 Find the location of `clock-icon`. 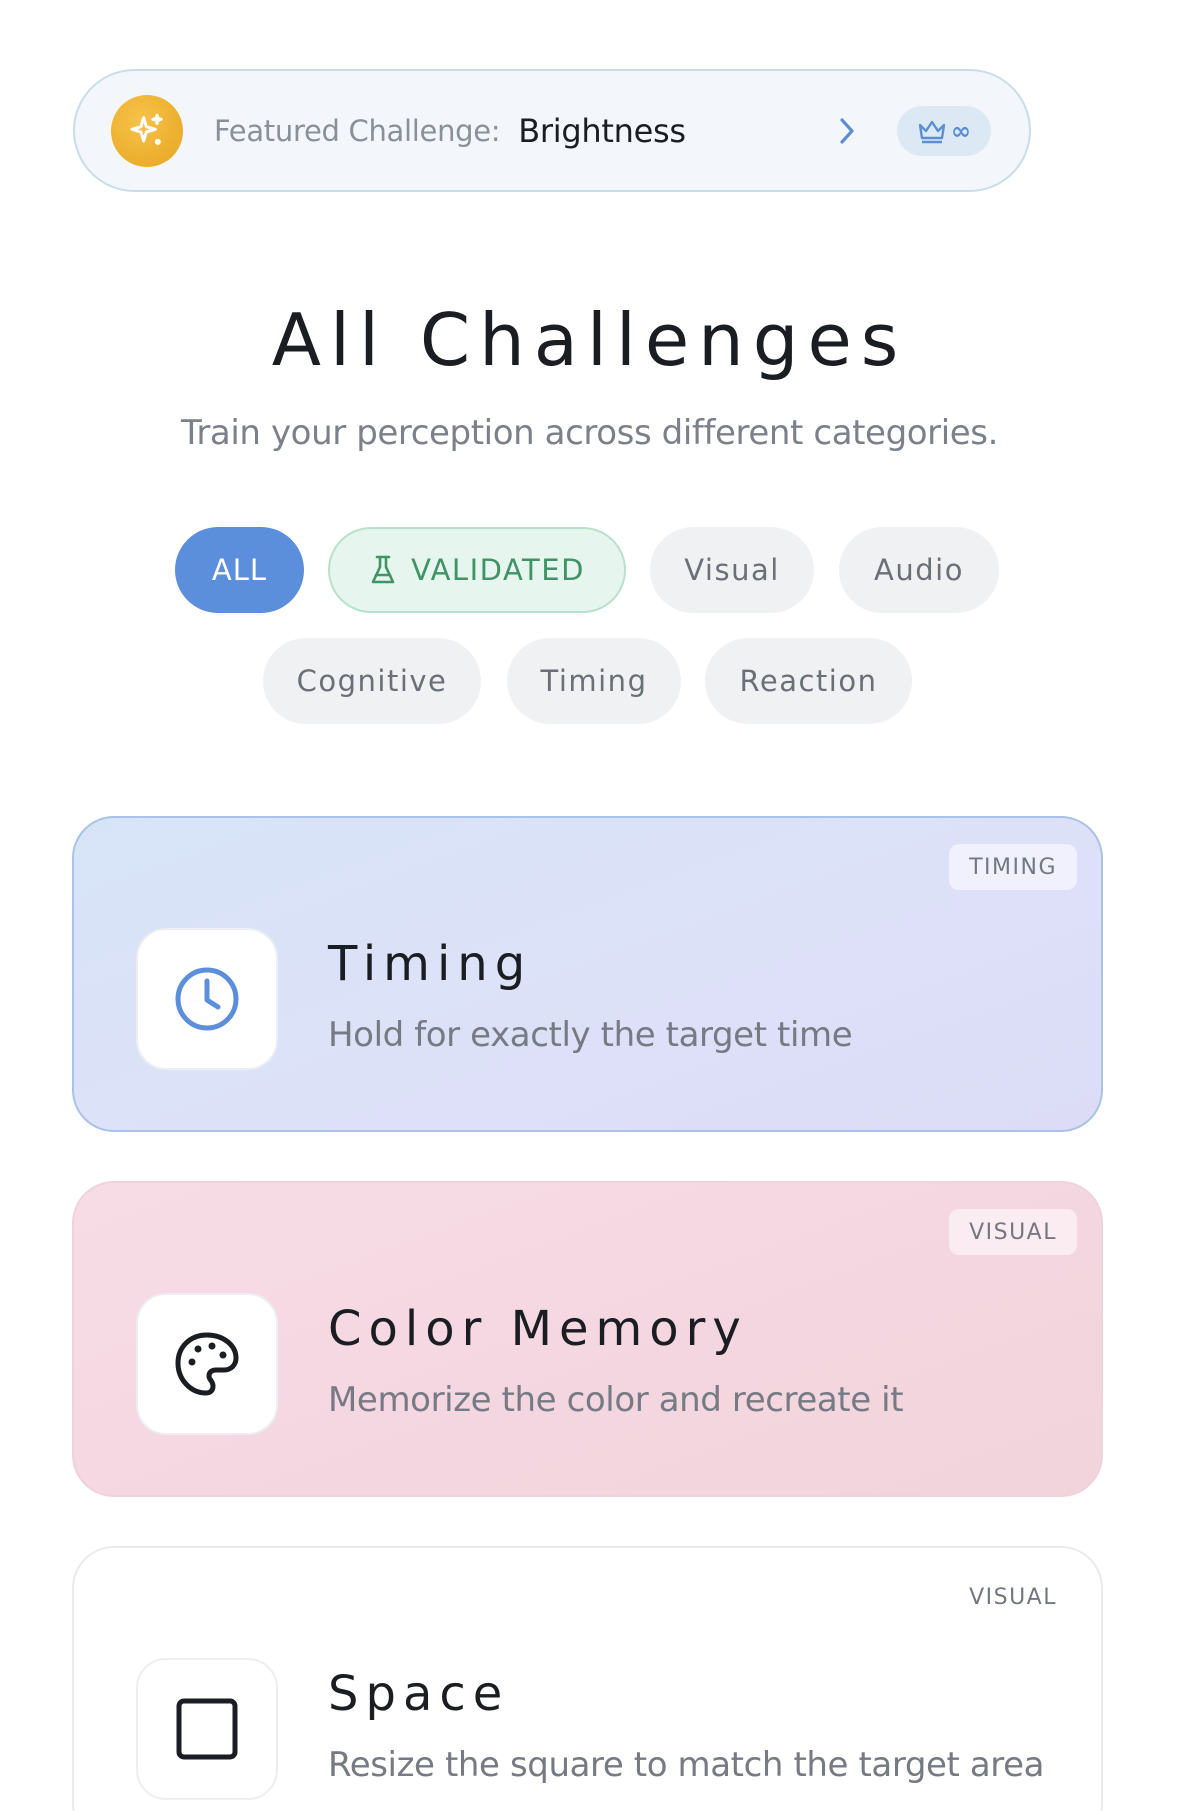

clock-icon is located at coordinates (207, 999).